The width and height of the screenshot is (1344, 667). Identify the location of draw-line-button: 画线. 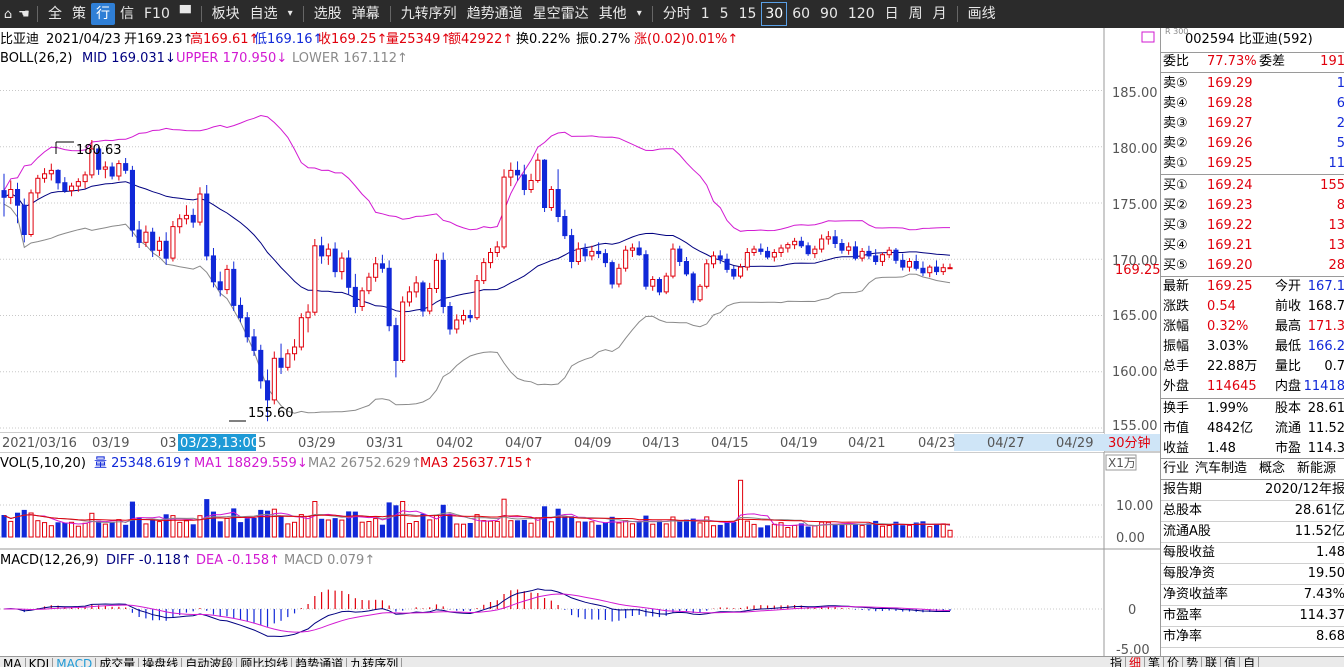
(982, 14).